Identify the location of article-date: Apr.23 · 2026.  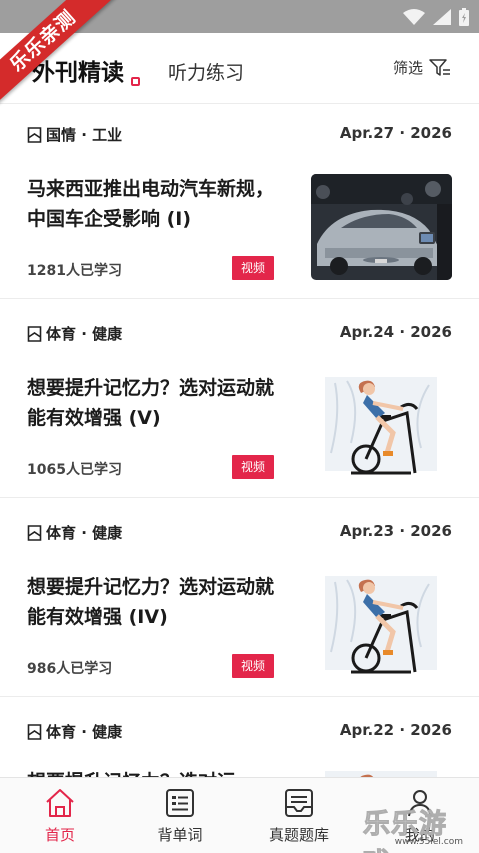
(395, 531).